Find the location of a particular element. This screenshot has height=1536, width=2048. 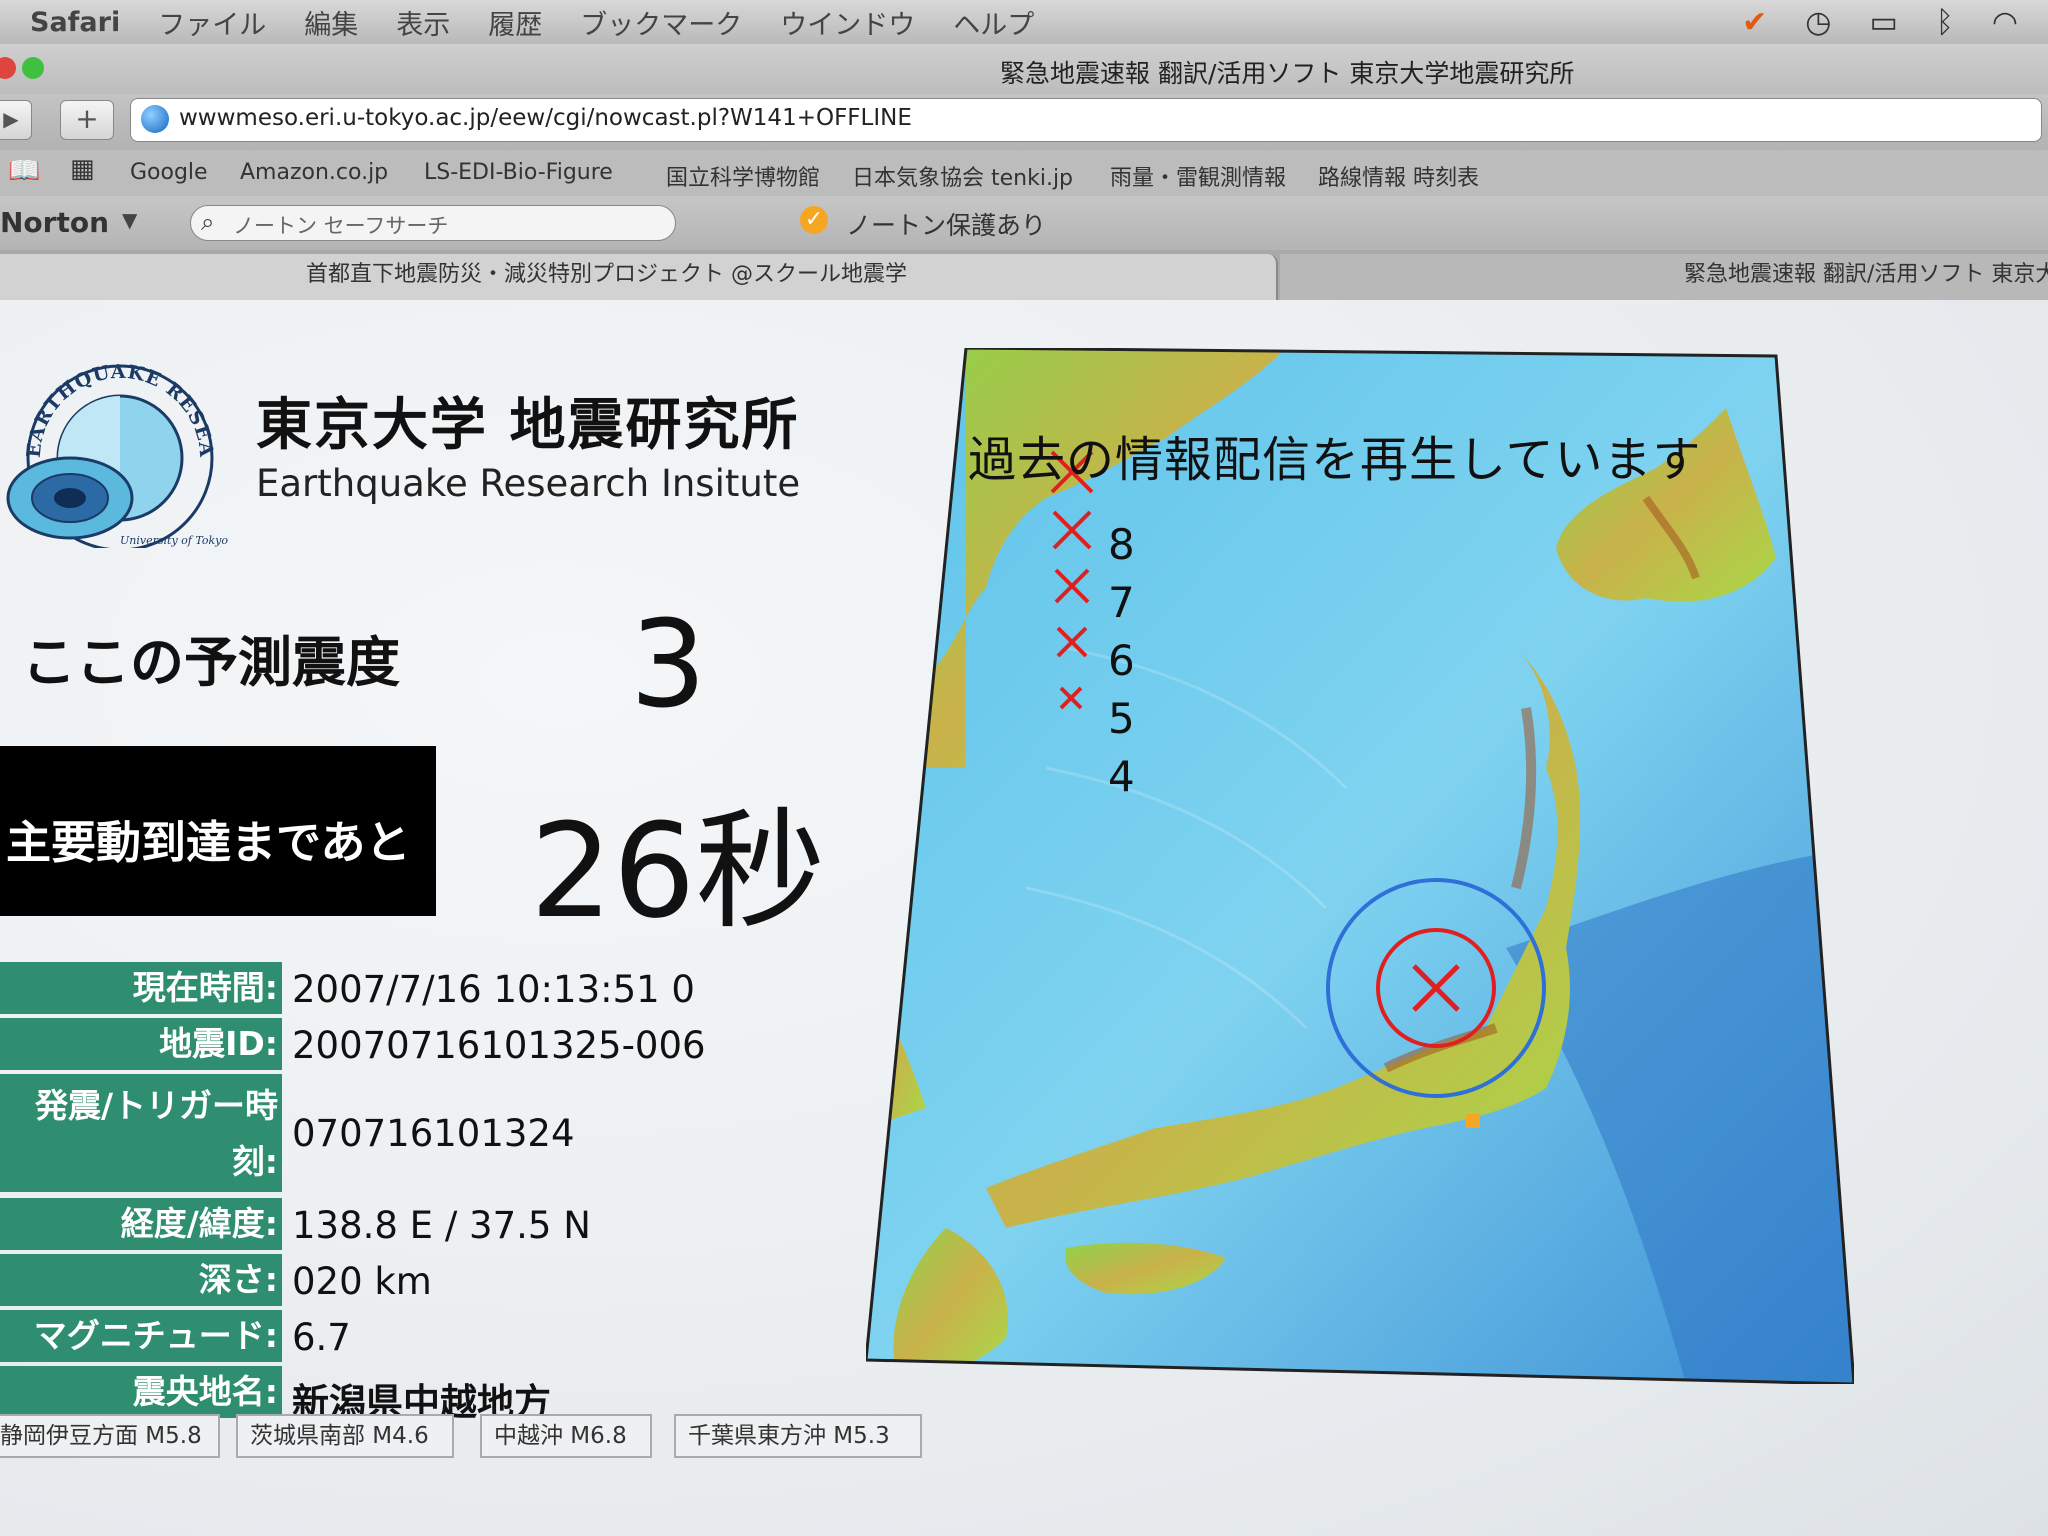

bookmark-museum: 国立科学博物館 is located at coordinates (743, 176).